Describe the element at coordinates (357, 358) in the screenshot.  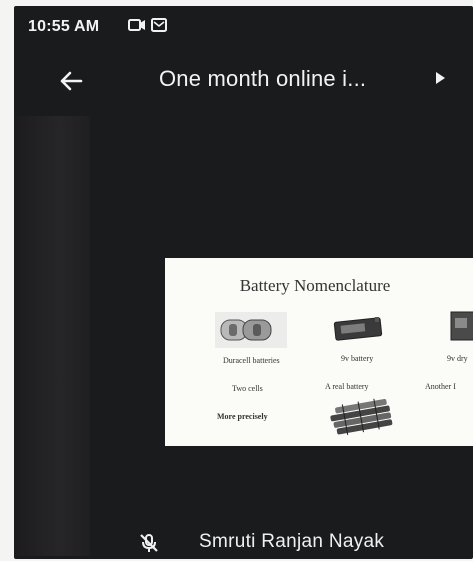
I see `slide-item-label: 9v battery` at that location.